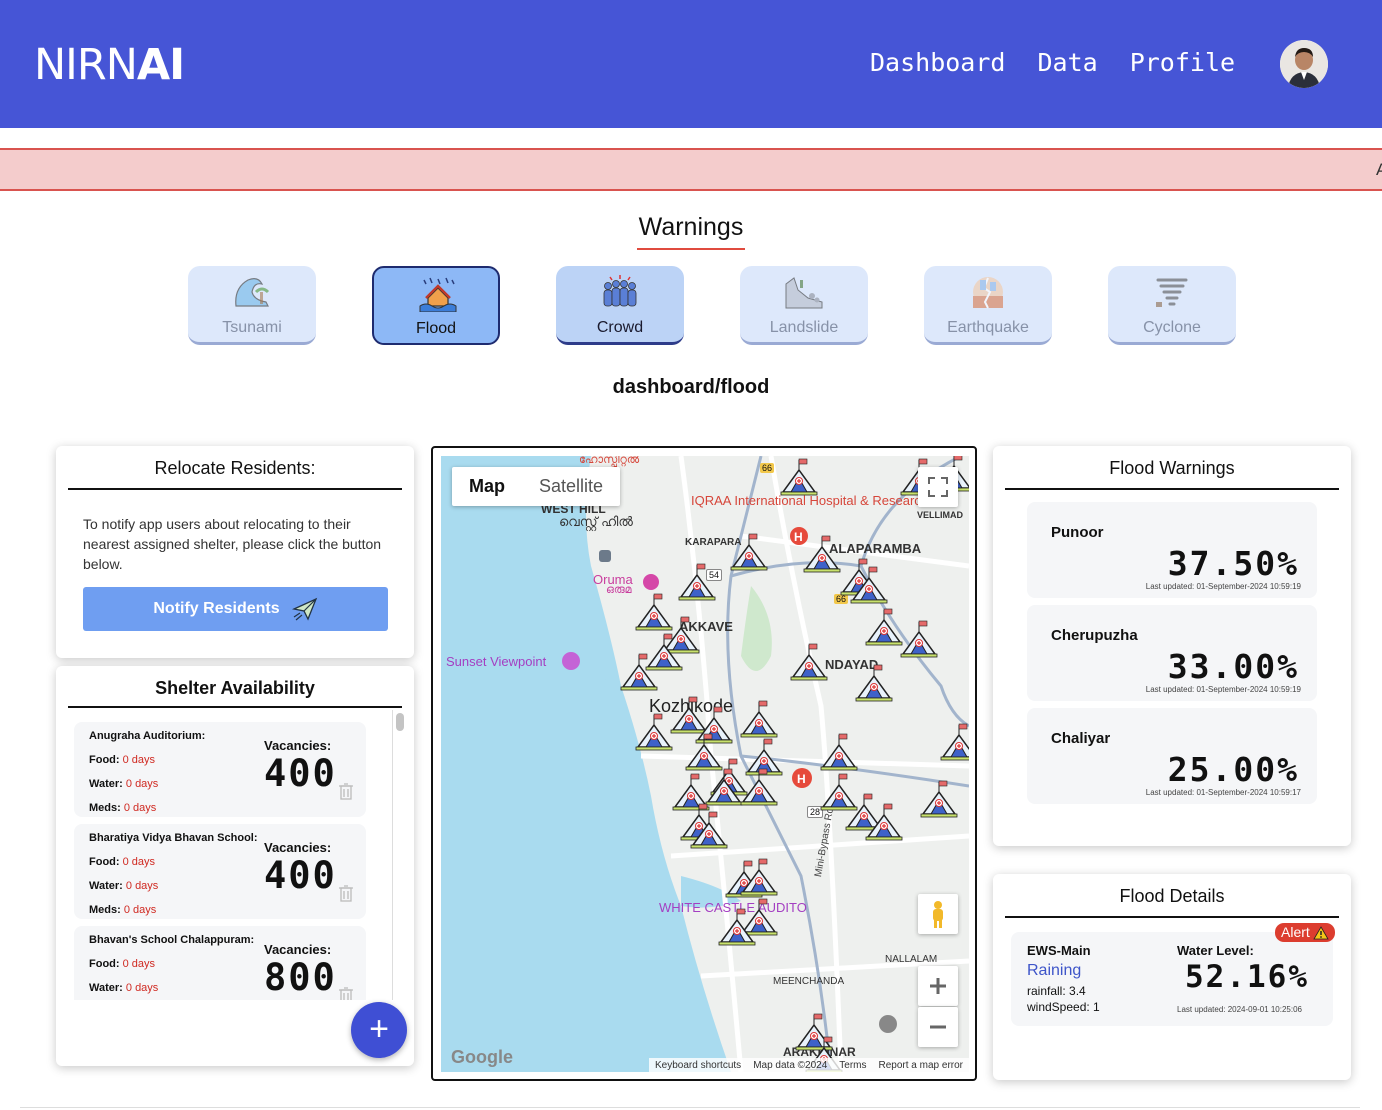 The width and height of the screenshot is (1382, 1110). Describe the element at coordinates (1094, 635) in the screenshot. I see `river-name: Cherupuzha` at that location.